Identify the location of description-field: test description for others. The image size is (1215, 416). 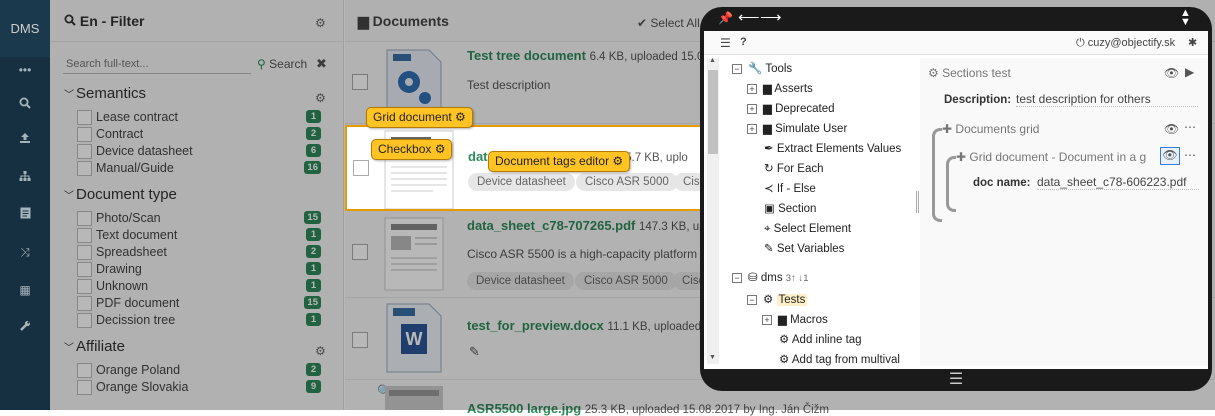
(1107, 99).